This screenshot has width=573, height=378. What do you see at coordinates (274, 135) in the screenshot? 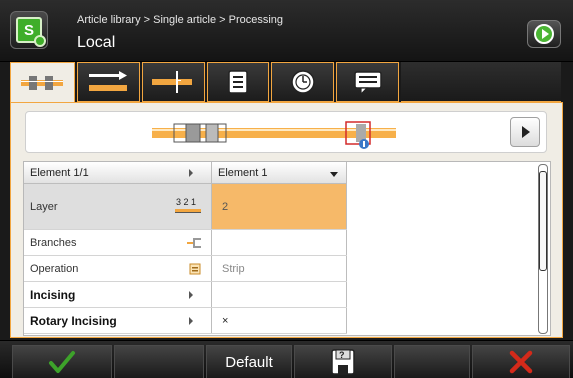
I see `wire-diagram` at bounding box center [274, 135].